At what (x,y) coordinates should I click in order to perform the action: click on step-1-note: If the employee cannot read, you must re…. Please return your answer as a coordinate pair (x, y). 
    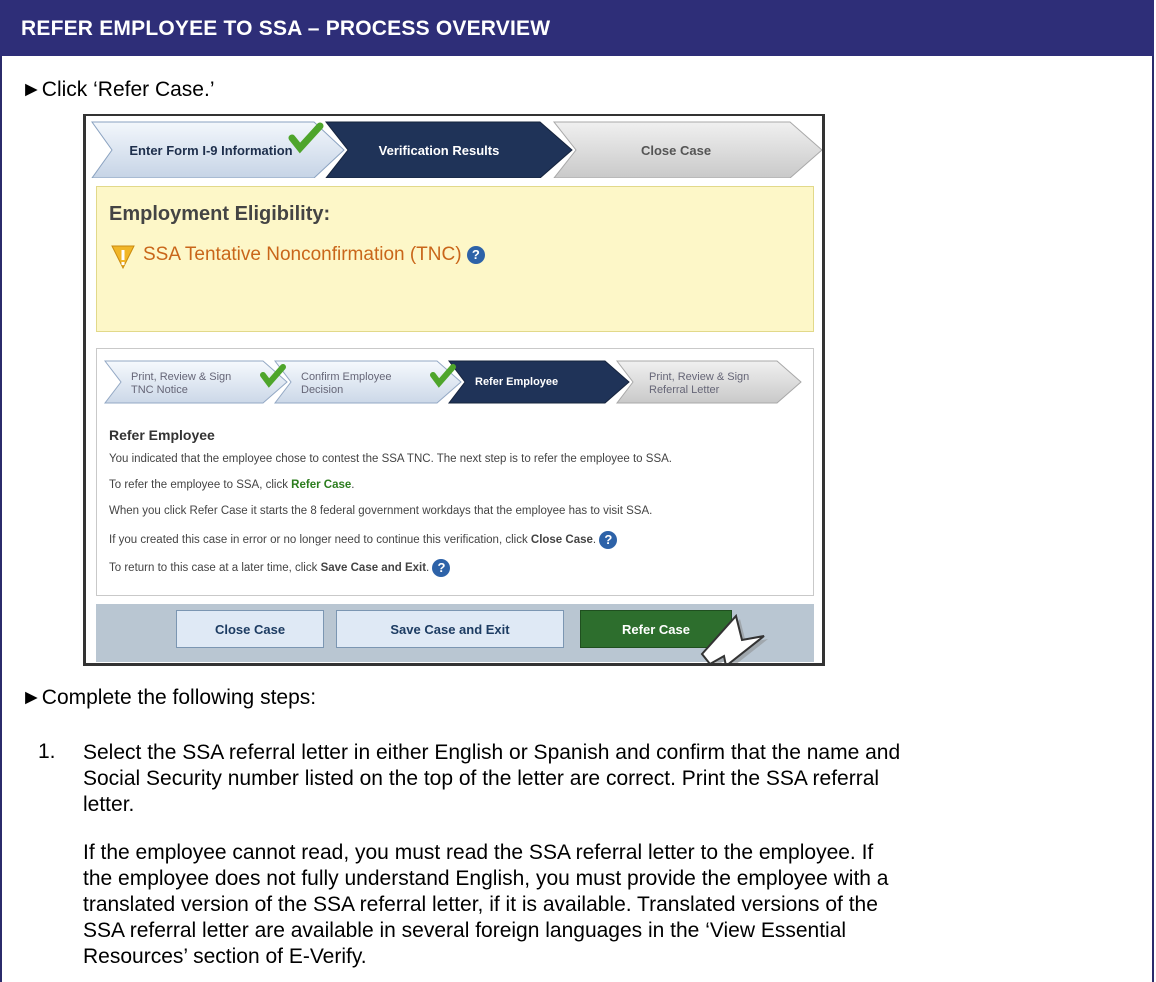
    Looking at the image, I should click on (613, 905).